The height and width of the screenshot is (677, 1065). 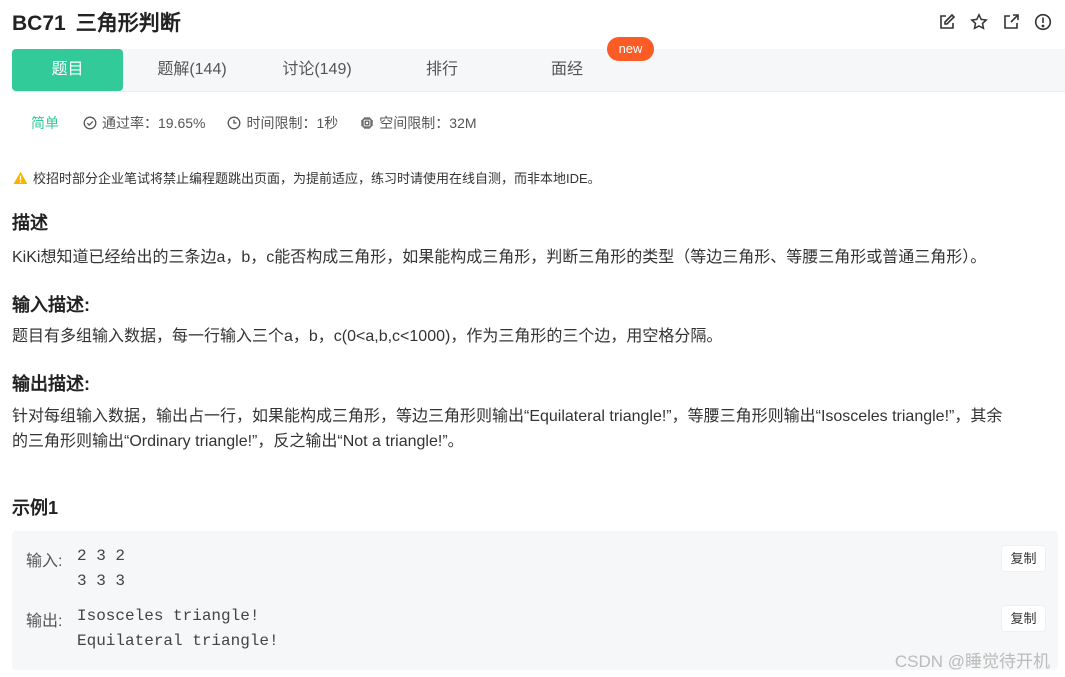 What do you see at coordinates (178, 629) in the screenshot?
I see `example-output-code: Isosceles triangle! Equilateral triangle!` at bounding box center [178, 629].